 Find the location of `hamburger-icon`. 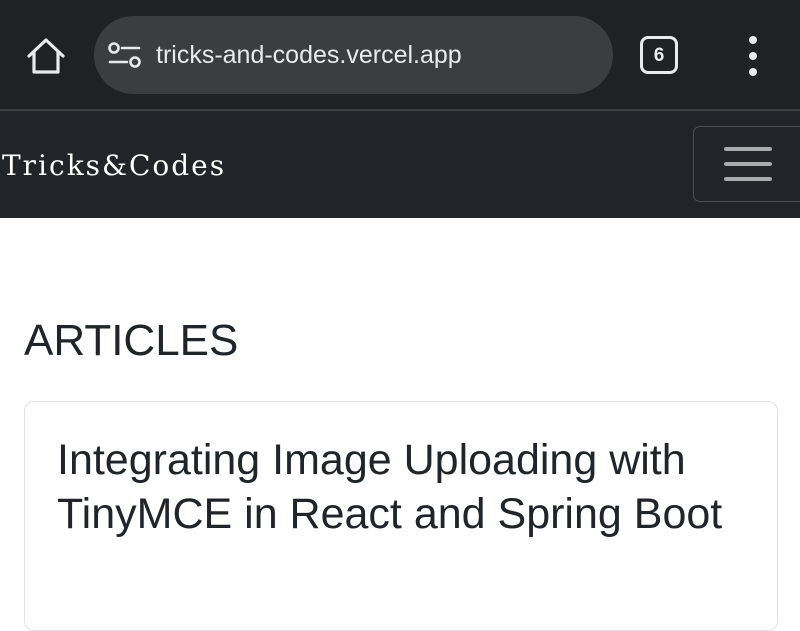

hamburger-icon is located at coordinates (748, 149).